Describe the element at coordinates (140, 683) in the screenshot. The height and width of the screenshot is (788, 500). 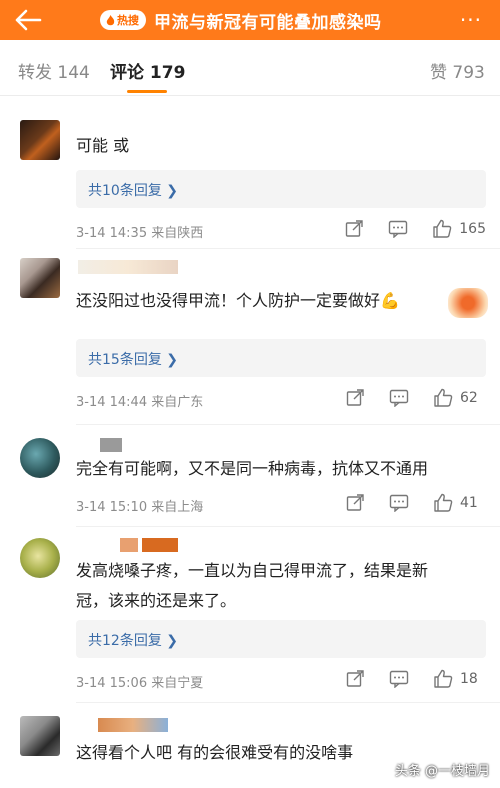
I see `comment-meta: 3-14 15:06 来自宁夏` at that location.